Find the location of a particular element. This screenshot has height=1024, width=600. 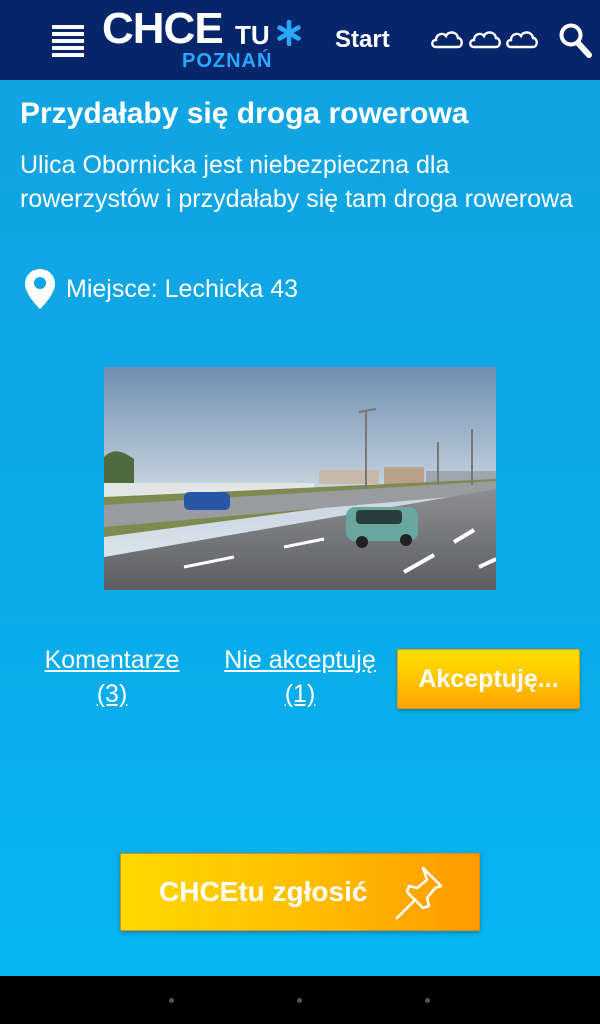

post-title: Przydałaby się droga rowerowa is located at coordinates (244, 113).